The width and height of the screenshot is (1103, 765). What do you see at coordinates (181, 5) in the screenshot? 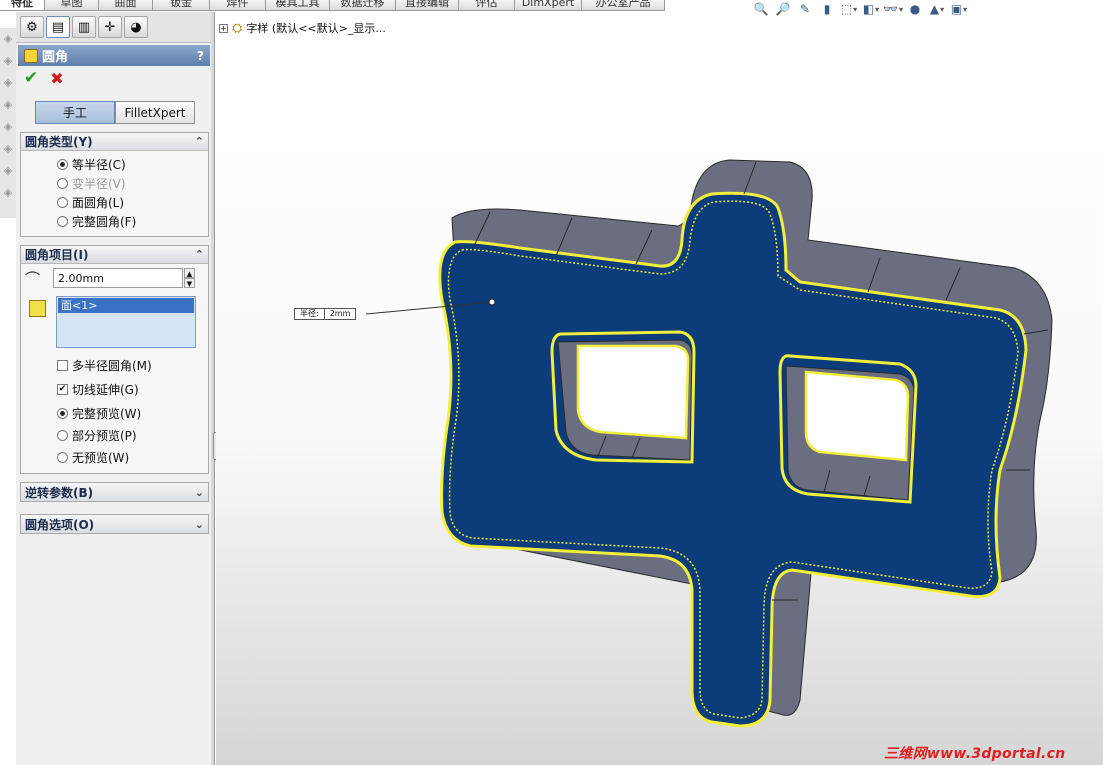
I see `tab-3: 钣金` at bounding box center [181, 5].